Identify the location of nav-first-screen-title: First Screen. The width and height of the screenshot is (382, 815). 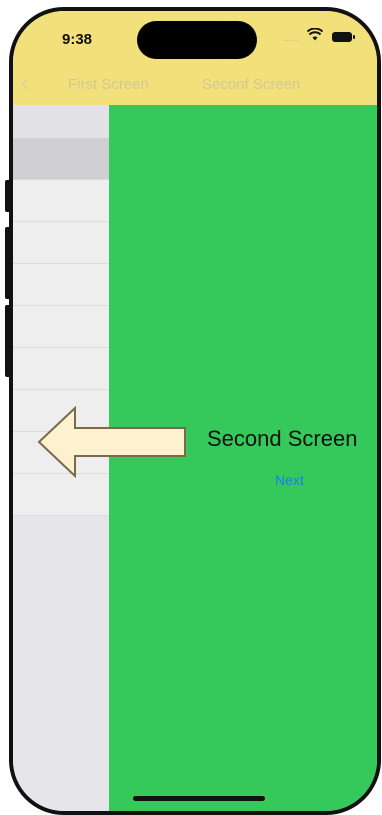
(108, 84).